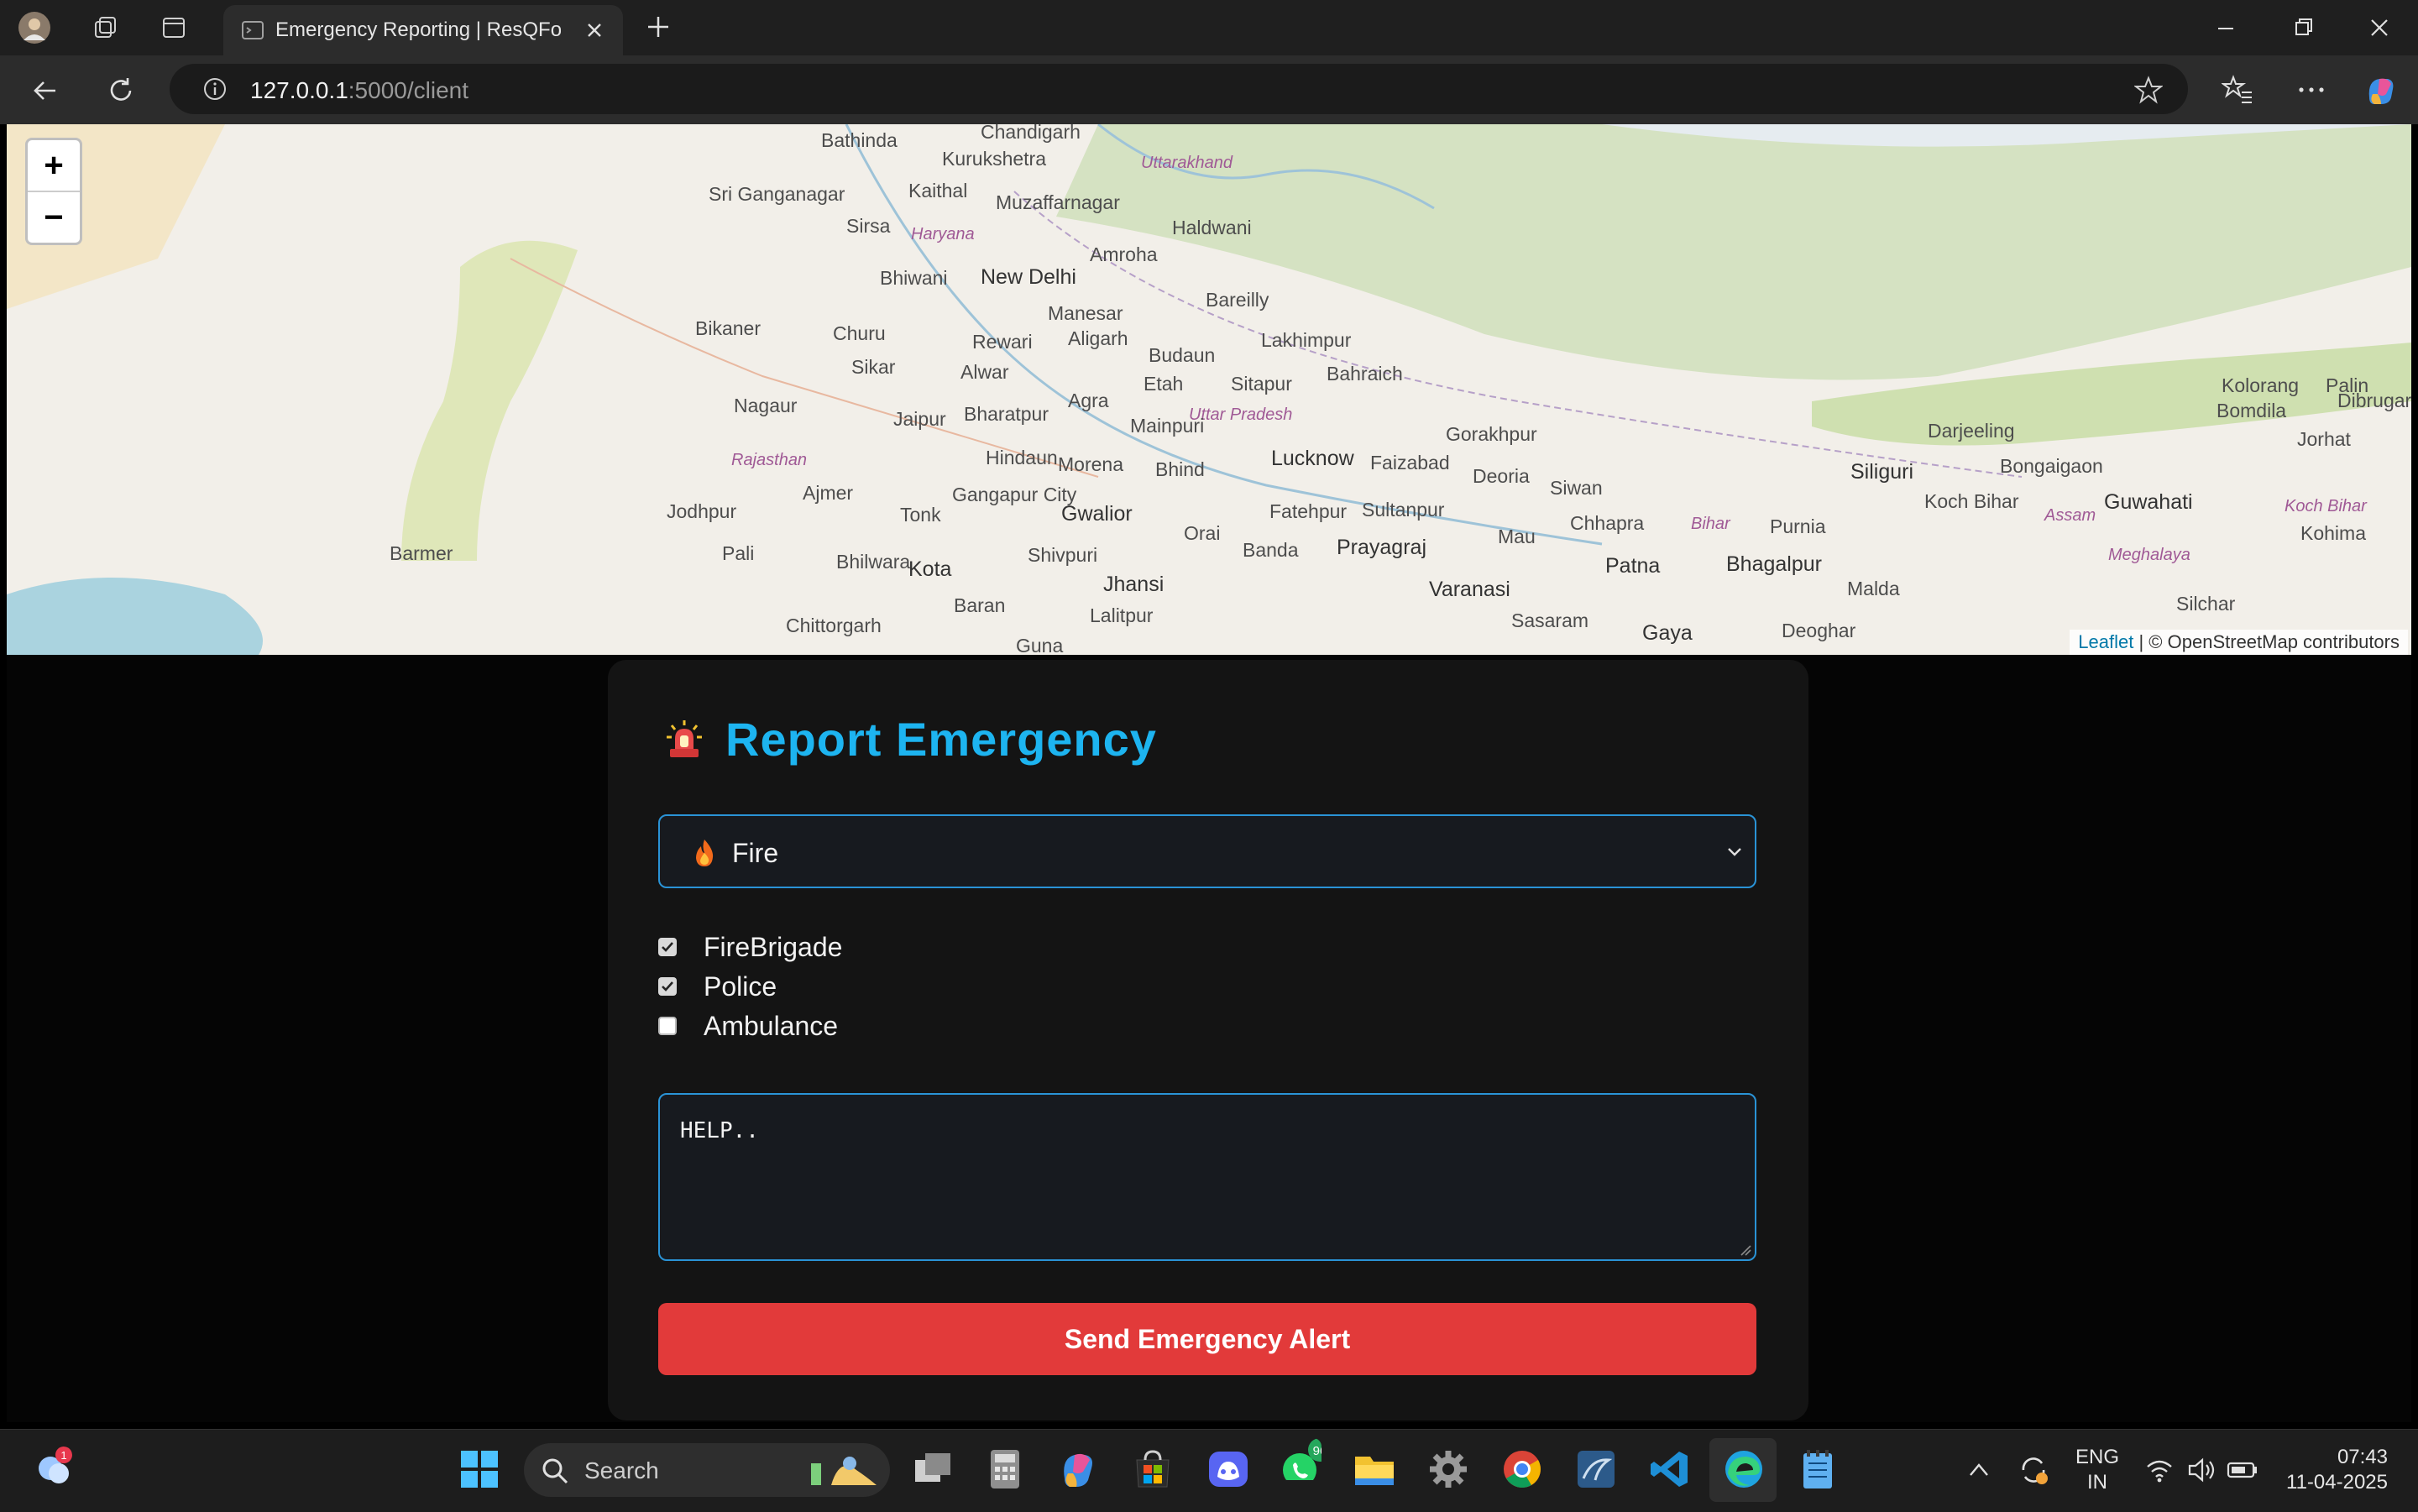 This screenshot has height=1512, width=2418. I want to click on send-alert-button: Send Emergency Alert, so click(1207, 1339).